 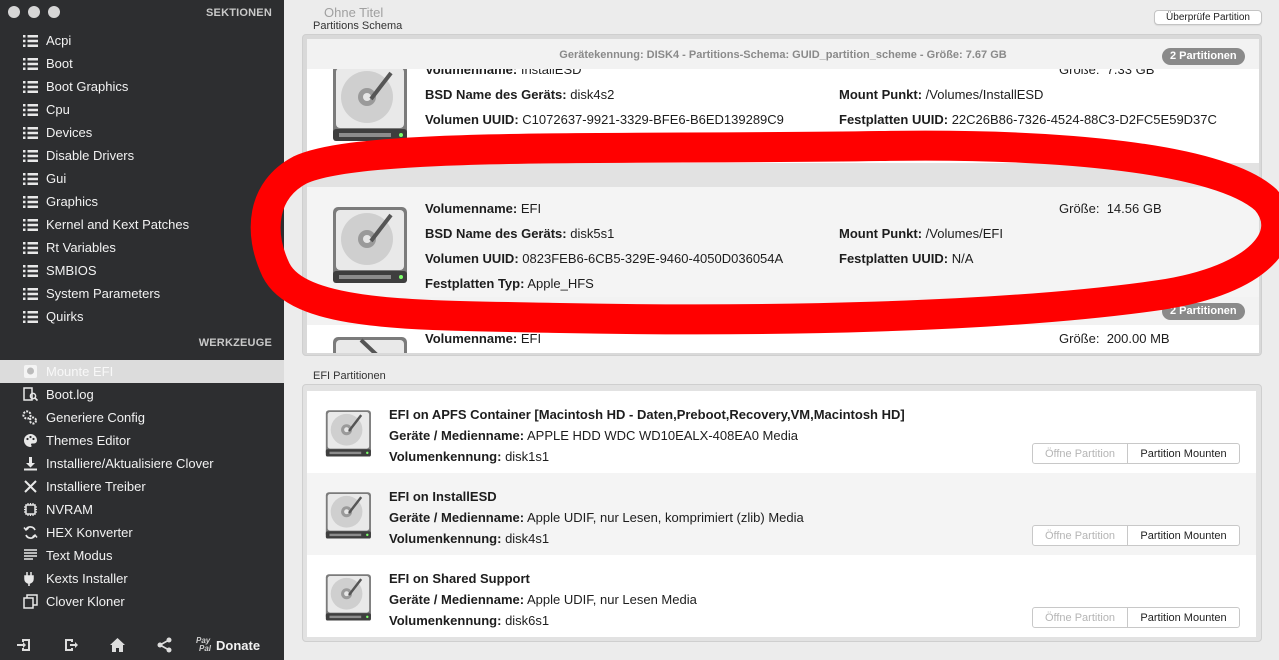 What do you see at coordinates (142, 463) in the screenshot?
I see `tool-item-installiere-aktualisiere-clover: Installiere/Aktualisiere Clover` at bounding box center [142, 463].